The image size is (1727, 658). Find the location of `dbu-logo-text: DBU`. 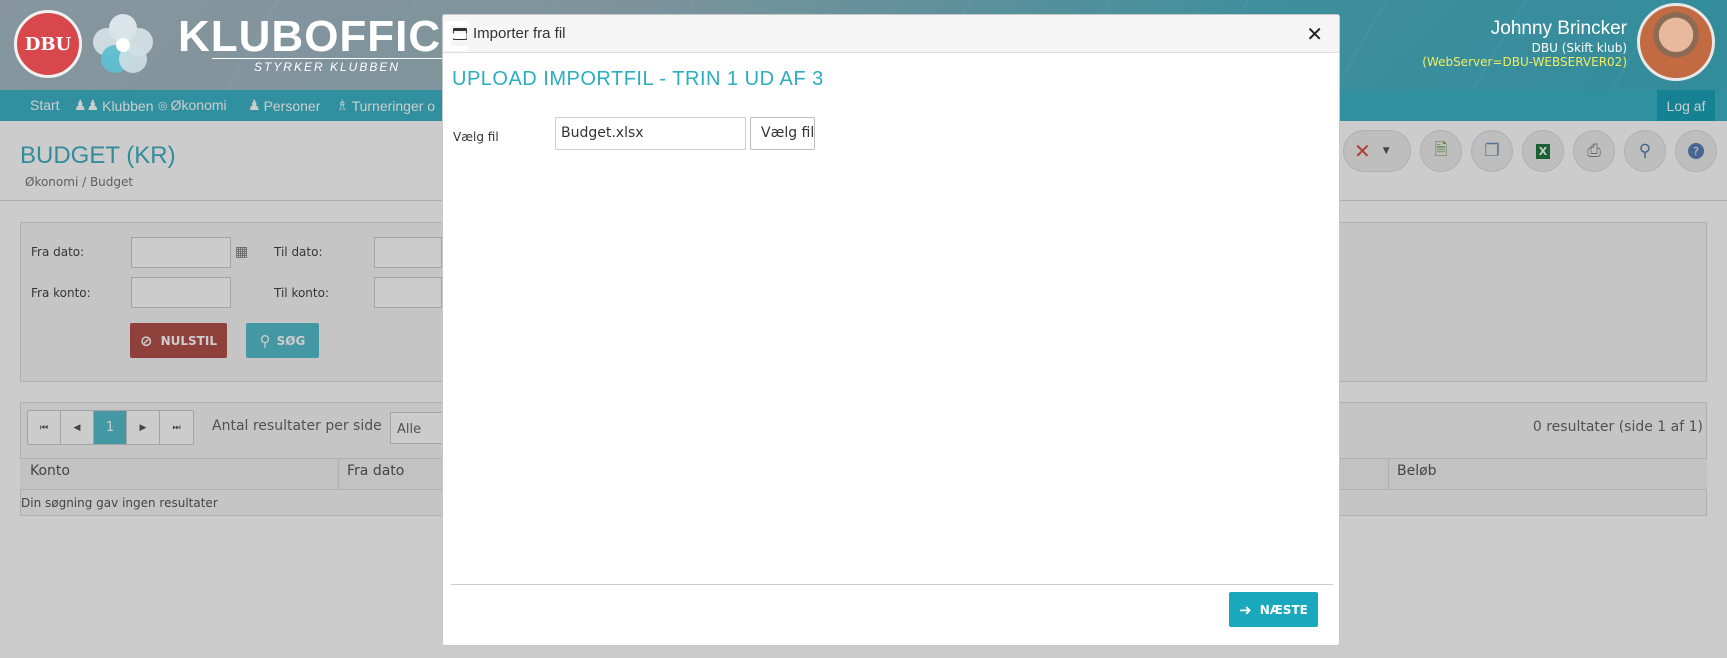

dbu-logo-text: DBU is located at coordinates (48, 44).